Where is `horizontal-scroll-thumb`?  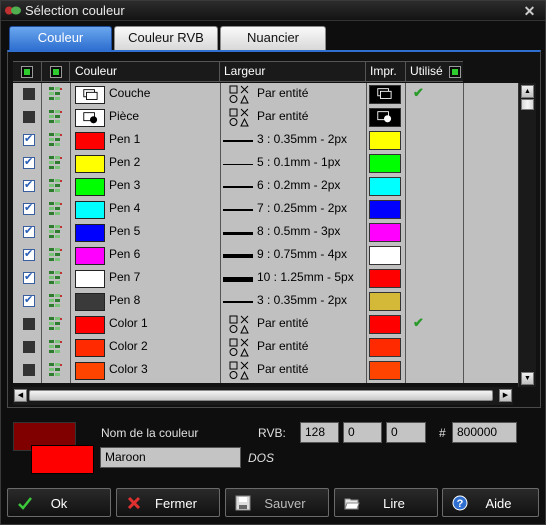
horizontal-scroll-thumb is located at coordinates (261, 395).